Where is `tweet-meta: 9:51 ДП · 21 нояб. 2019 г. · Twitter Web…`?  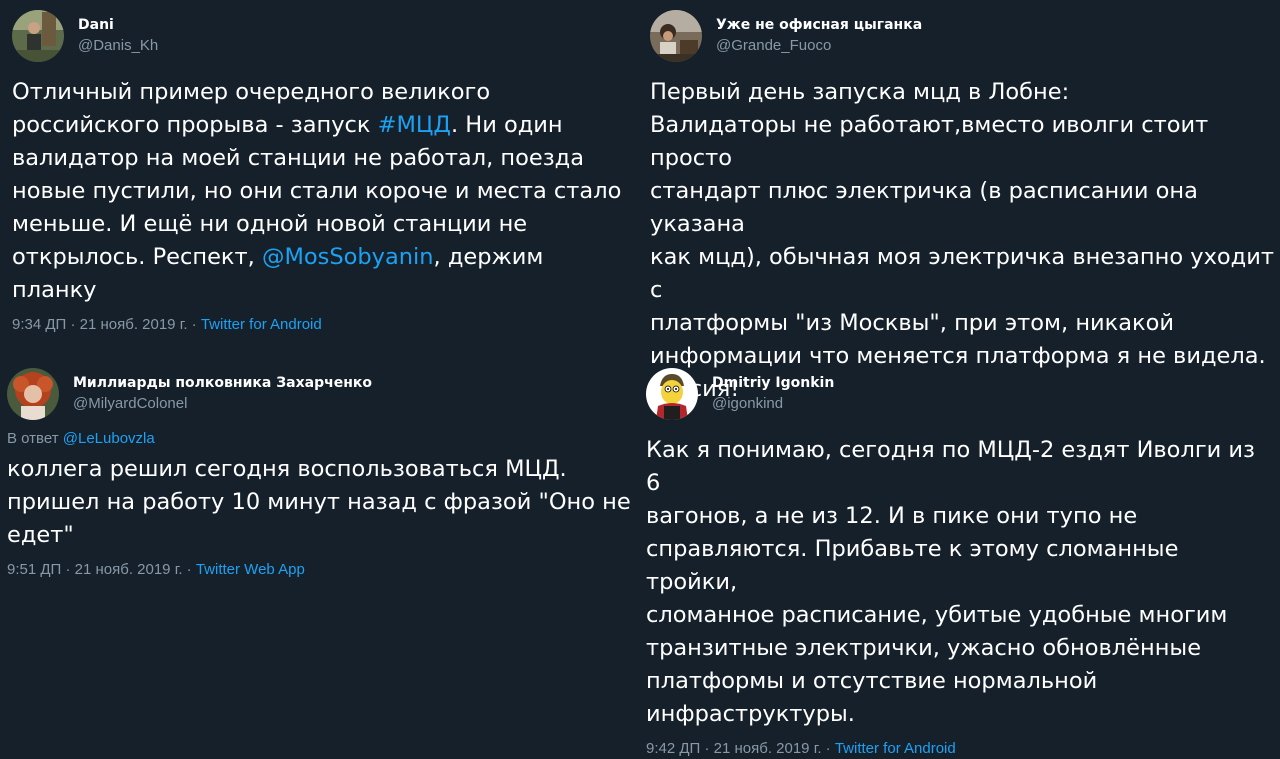
tweet-meta: 9:51 ДП · 21 нояб. 2019 г. · Twitter Web… is located at coordinates (319, 570).